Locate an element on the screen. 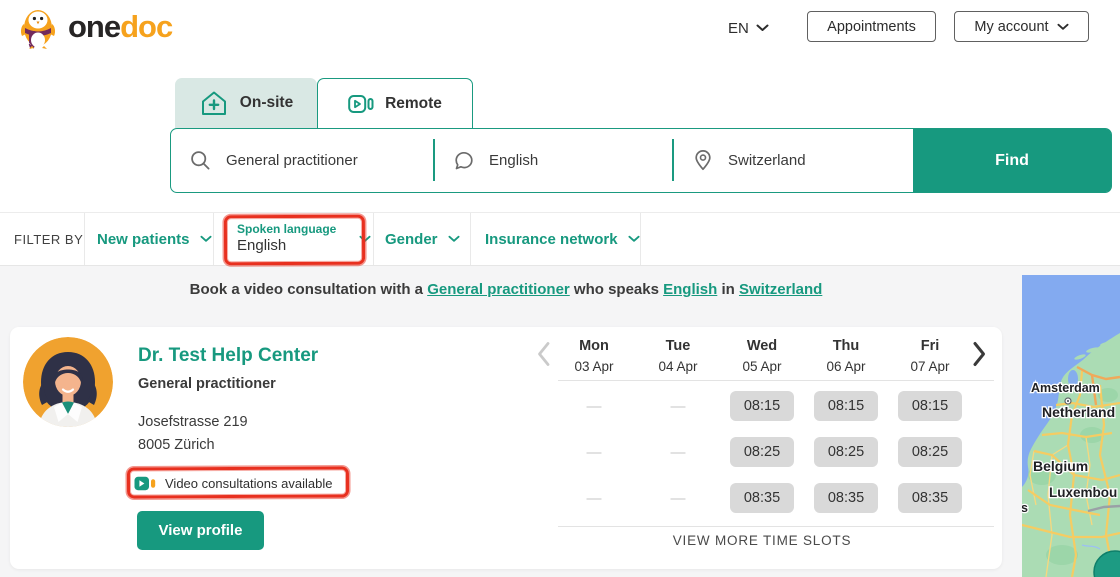 The image size is (1120, 577). map-label-belgium: Belgium is located at coordinates (1060, 466).